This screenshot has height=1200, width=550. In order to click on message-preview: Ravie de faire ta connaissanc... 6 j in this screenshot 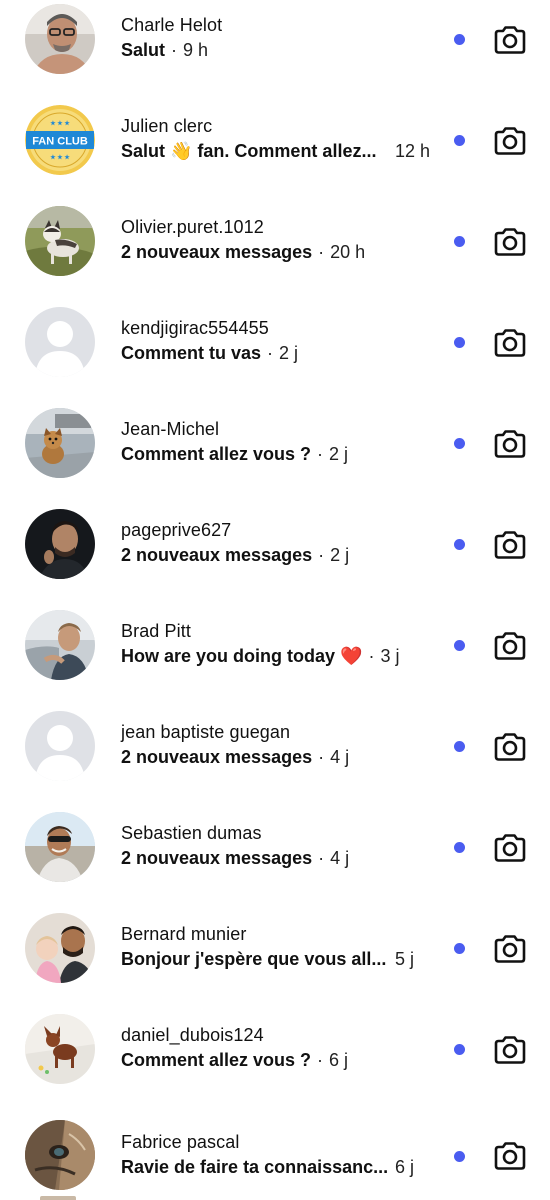, I will do `click(267, 1167)`.